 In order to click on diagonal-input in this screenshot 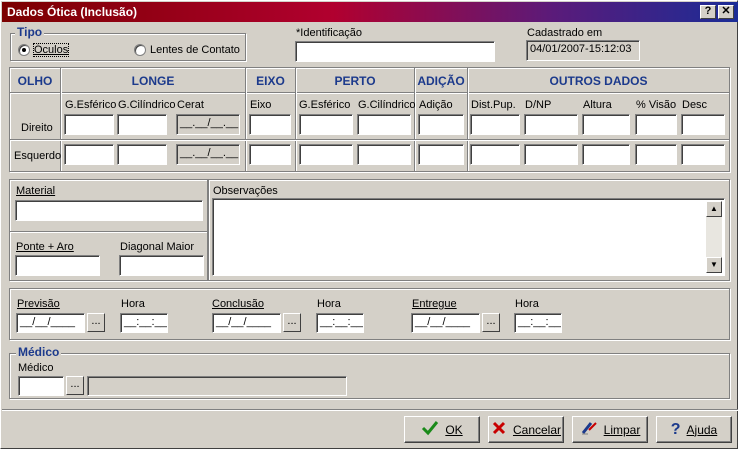, I will do `click(161, 265)`.